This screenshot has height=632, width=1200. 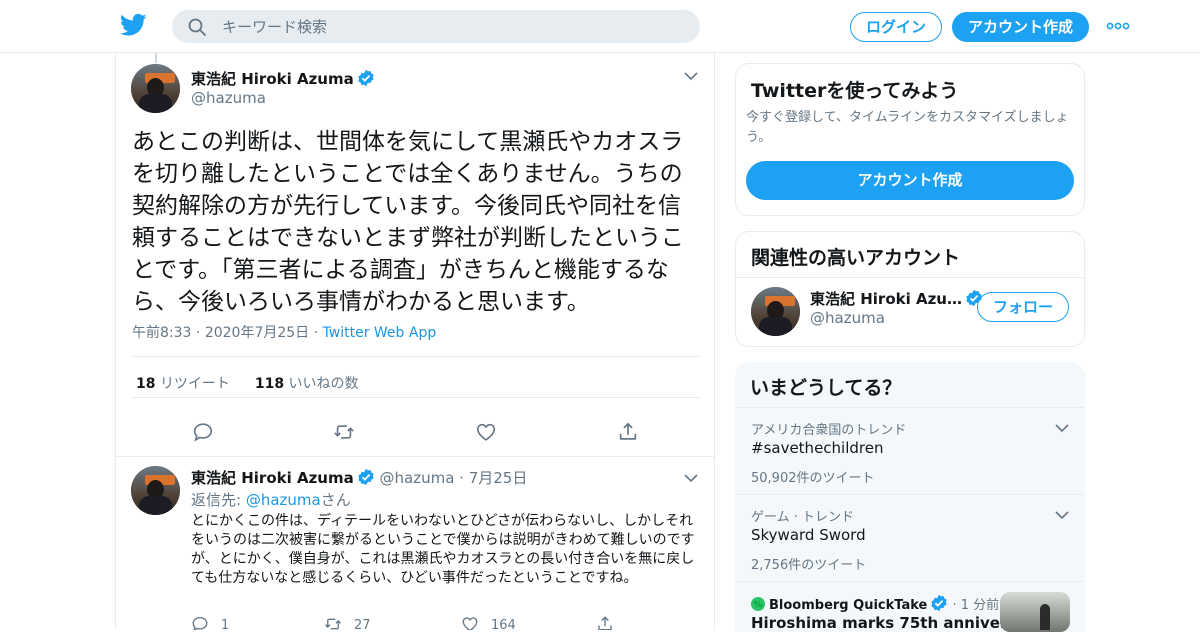 I want to click on reply-author-handle: @hazuma, so click(x=417, y=478).